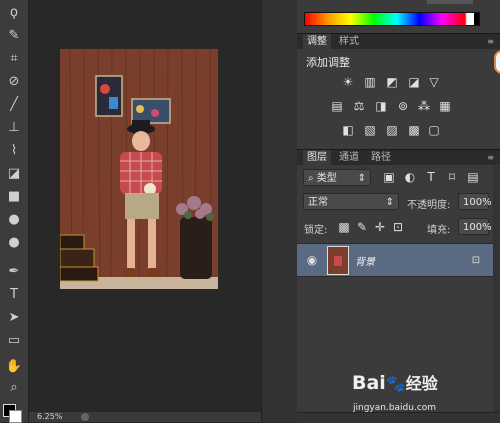 The height and width of the screenshot is (423, 500). Describe the element at coordinates (365, 260) in the screenshot. I see `layer-name: 背景` at that location.